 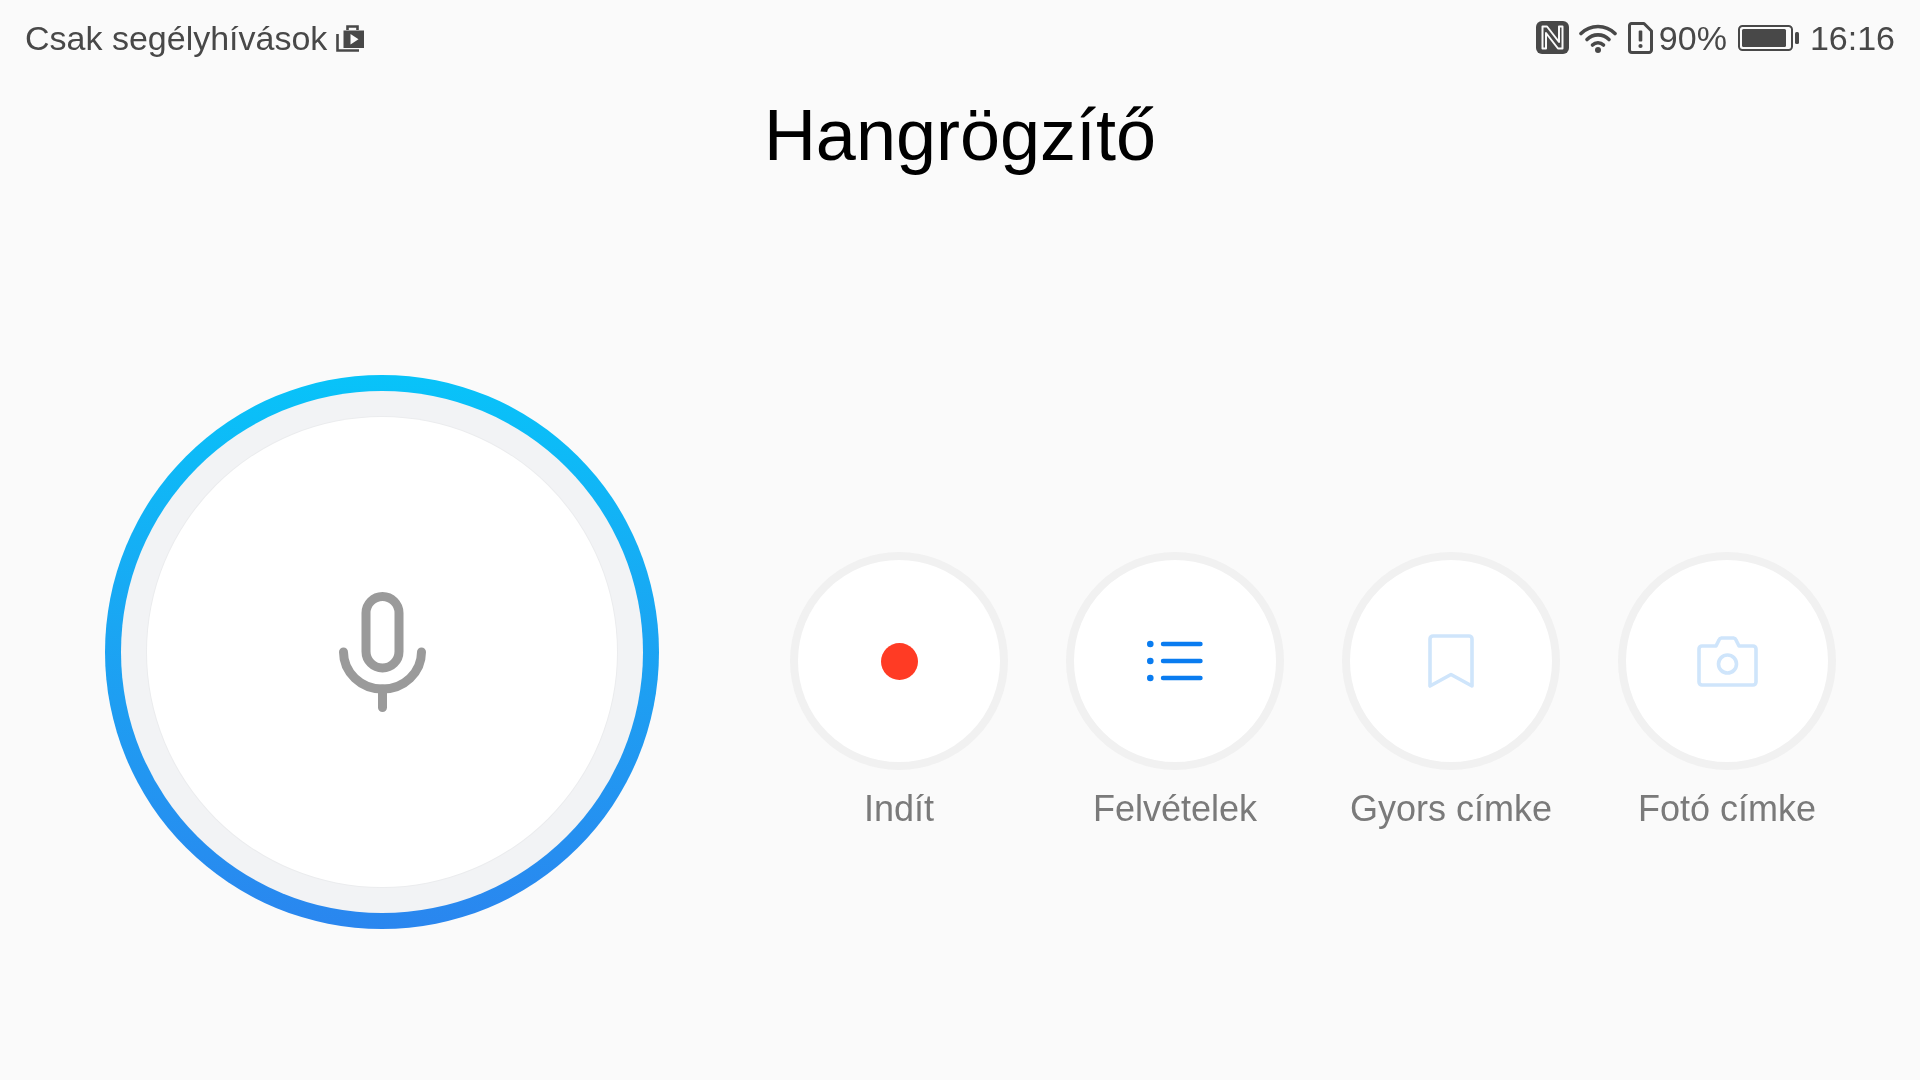 What do you see at coordinates (350, 37) in the screenshot?
I see `briefcase-icon` at bounding box center [350, 37].